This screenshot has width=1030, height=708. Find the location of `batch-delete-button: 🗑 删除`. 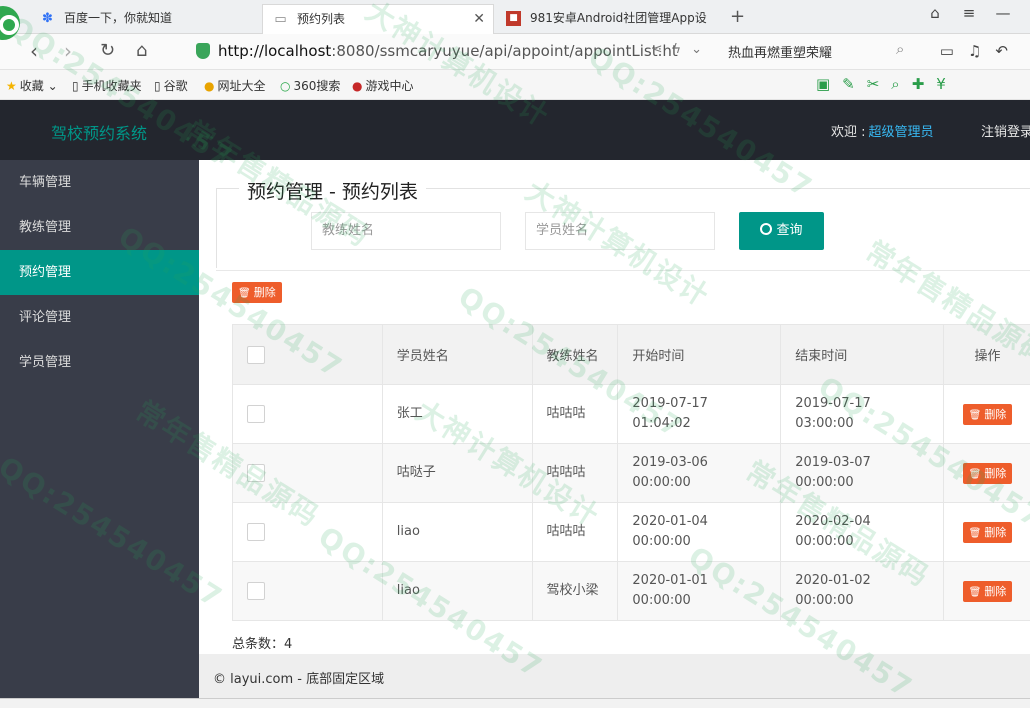

batch-delete-button: 🗑 删除 is located at coordinates (257, 292).